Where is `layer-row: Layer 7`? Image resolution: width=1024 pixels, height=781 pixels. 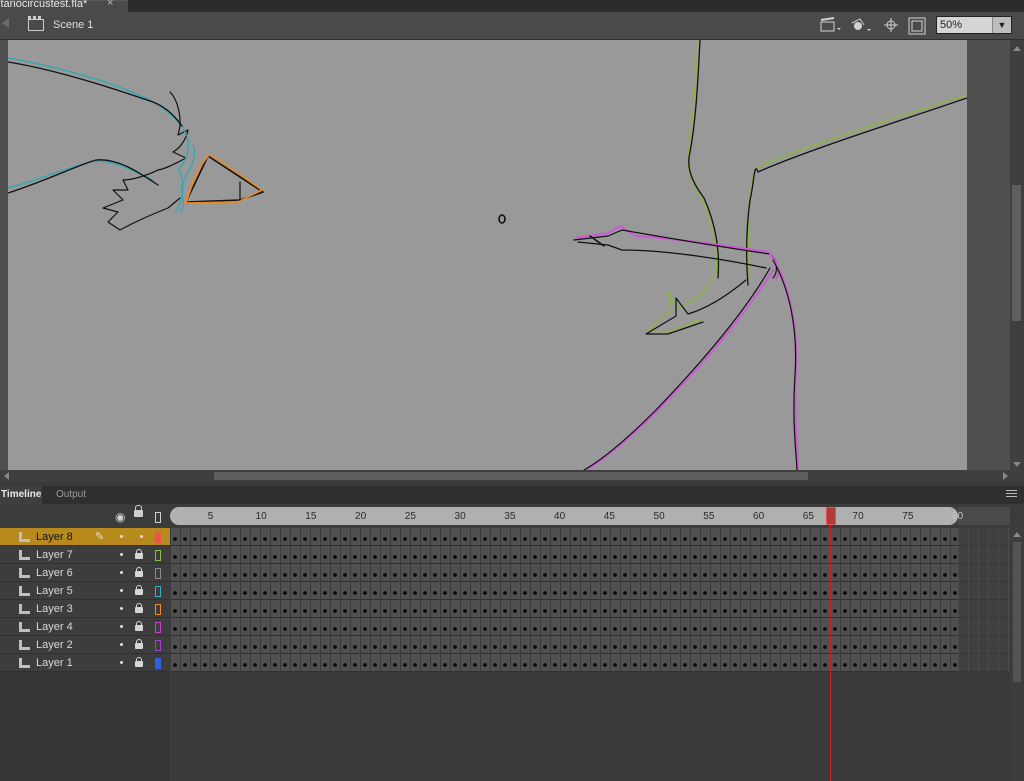 layer-row: Layer 7 is located at coordinates (85, 555).